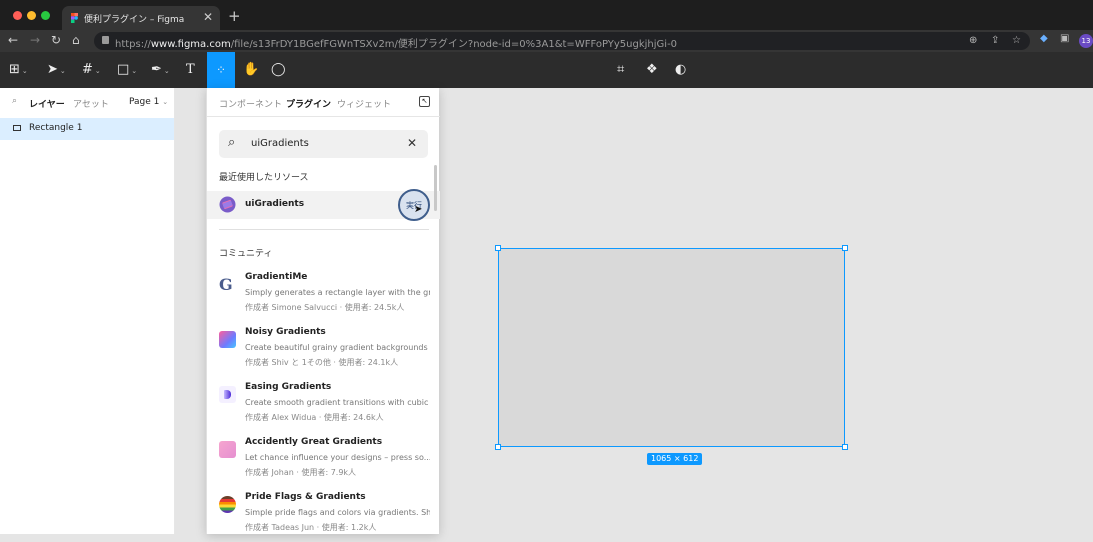 The height and width of the screenshot is (542, 1093). I want to click on main-menu-button: ⊞ ⌄, so click(18, 70).